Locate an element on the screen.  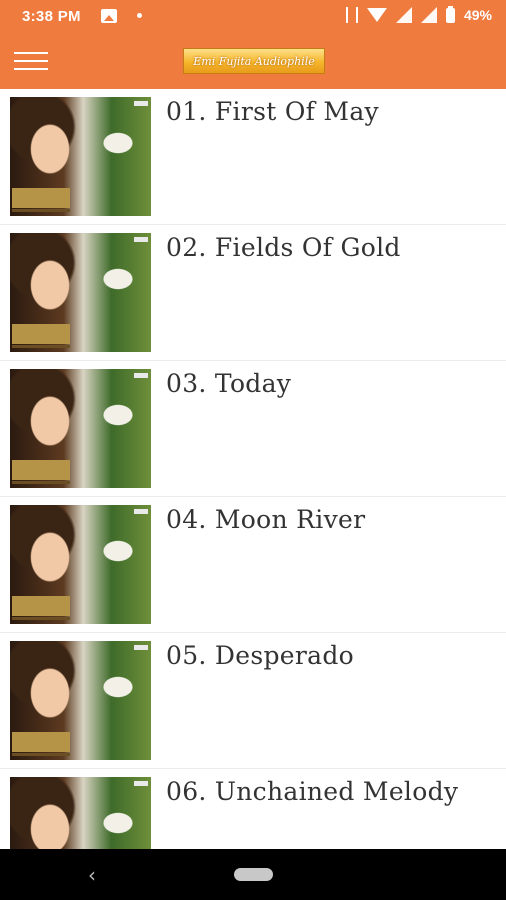
track-title: 01. First Of May is located at coordinates (272, 111).